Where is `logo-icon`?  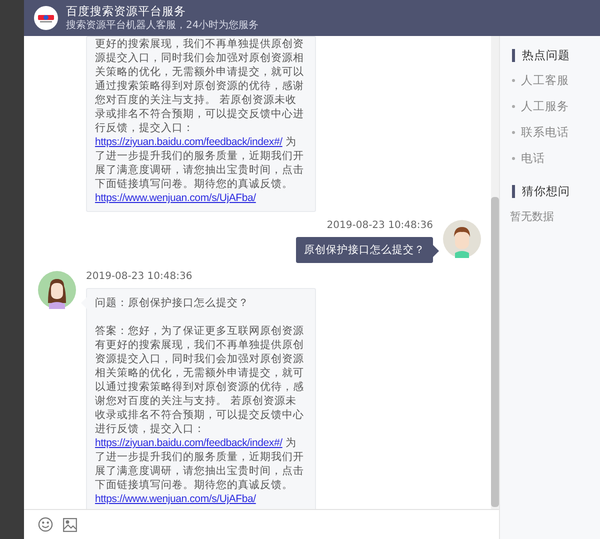
logo-icon is located at coordinates (46, 18).